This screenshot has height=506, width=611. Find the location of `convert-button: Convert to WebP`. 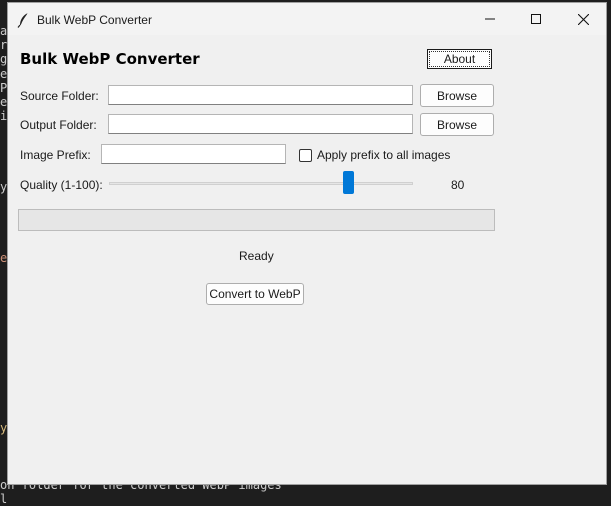

convert-button: Convert to WebP is located at coordinates (255, 294).